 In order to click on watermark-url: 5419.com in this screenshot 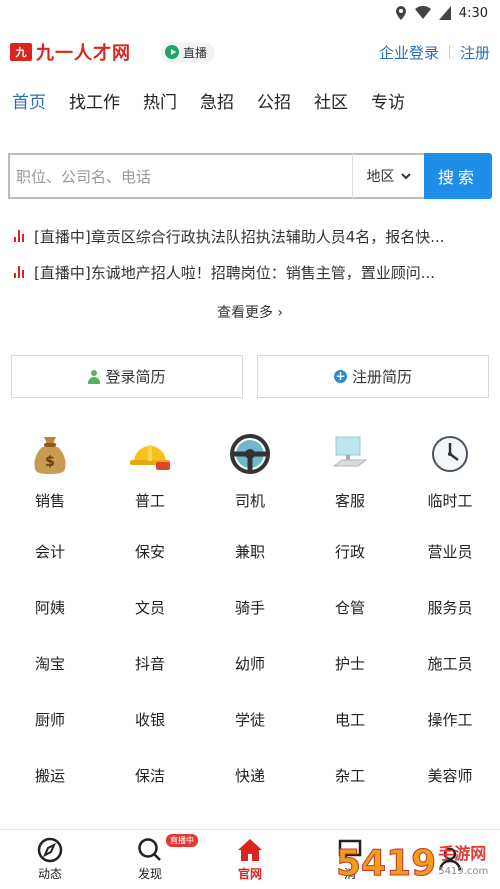, I will do `click(463, 871)`.